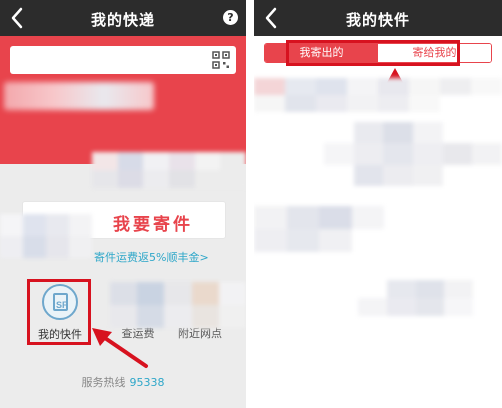 Image resolution: width=502 pixels, height=408 pixels. What do you see at coordinates (103, 382) in the screenshot?
I see `hotline-label: 服务热线` at bounding box center [103, 382].